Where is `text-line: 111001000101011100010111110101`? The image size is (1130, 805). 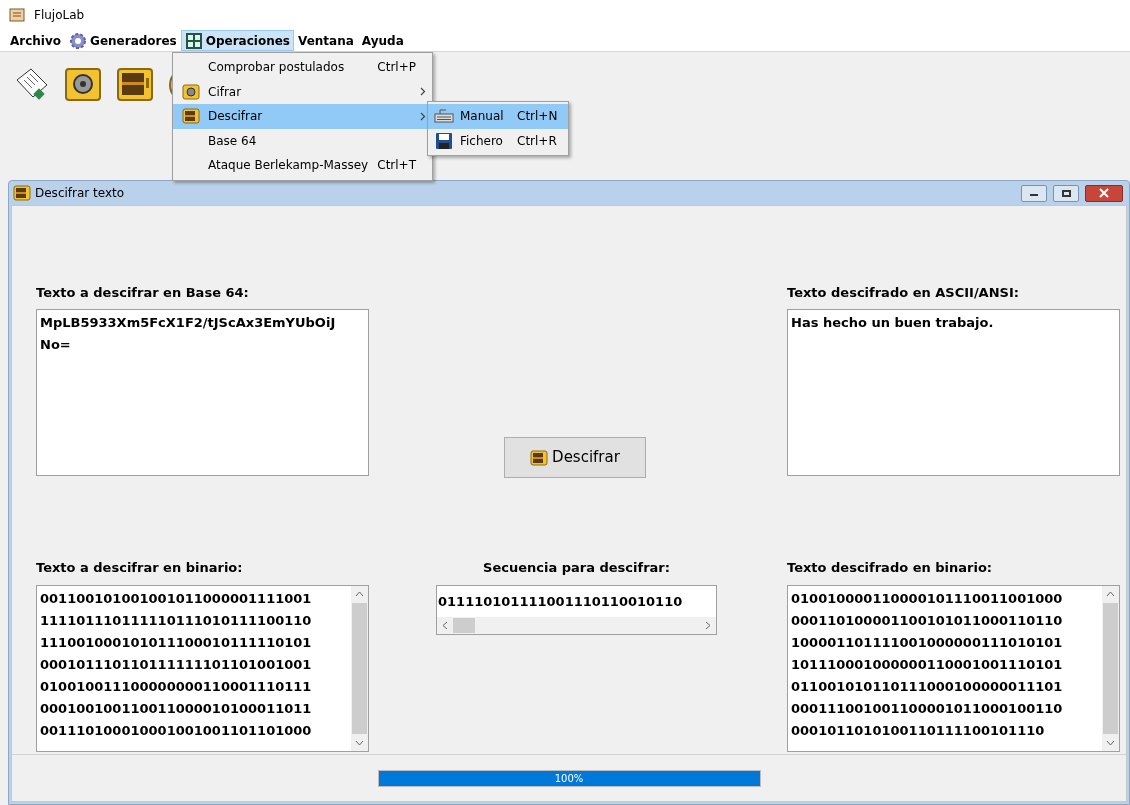 text-line: 111001000101011100010111110101 is located at coordinates (176, 643).